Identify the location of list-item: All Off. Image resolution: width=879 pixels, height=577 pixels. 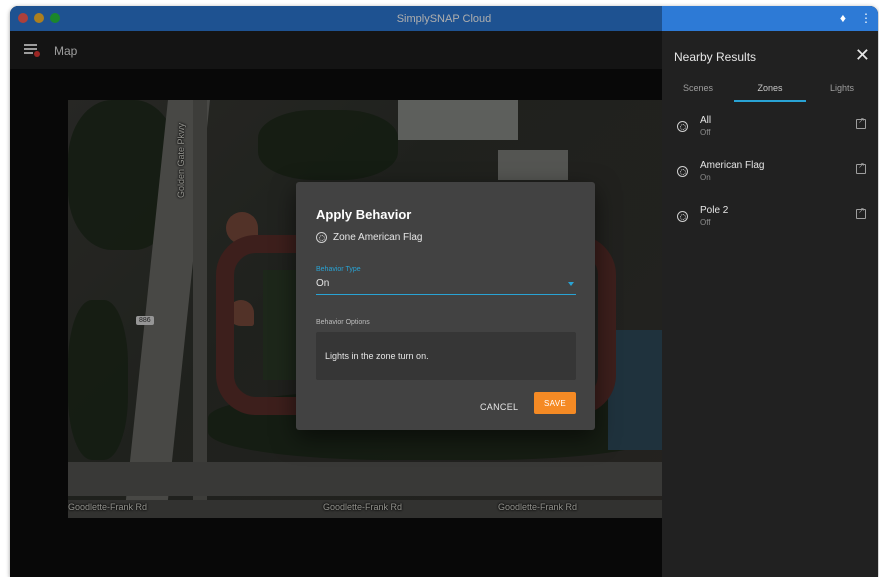
(770, 131).